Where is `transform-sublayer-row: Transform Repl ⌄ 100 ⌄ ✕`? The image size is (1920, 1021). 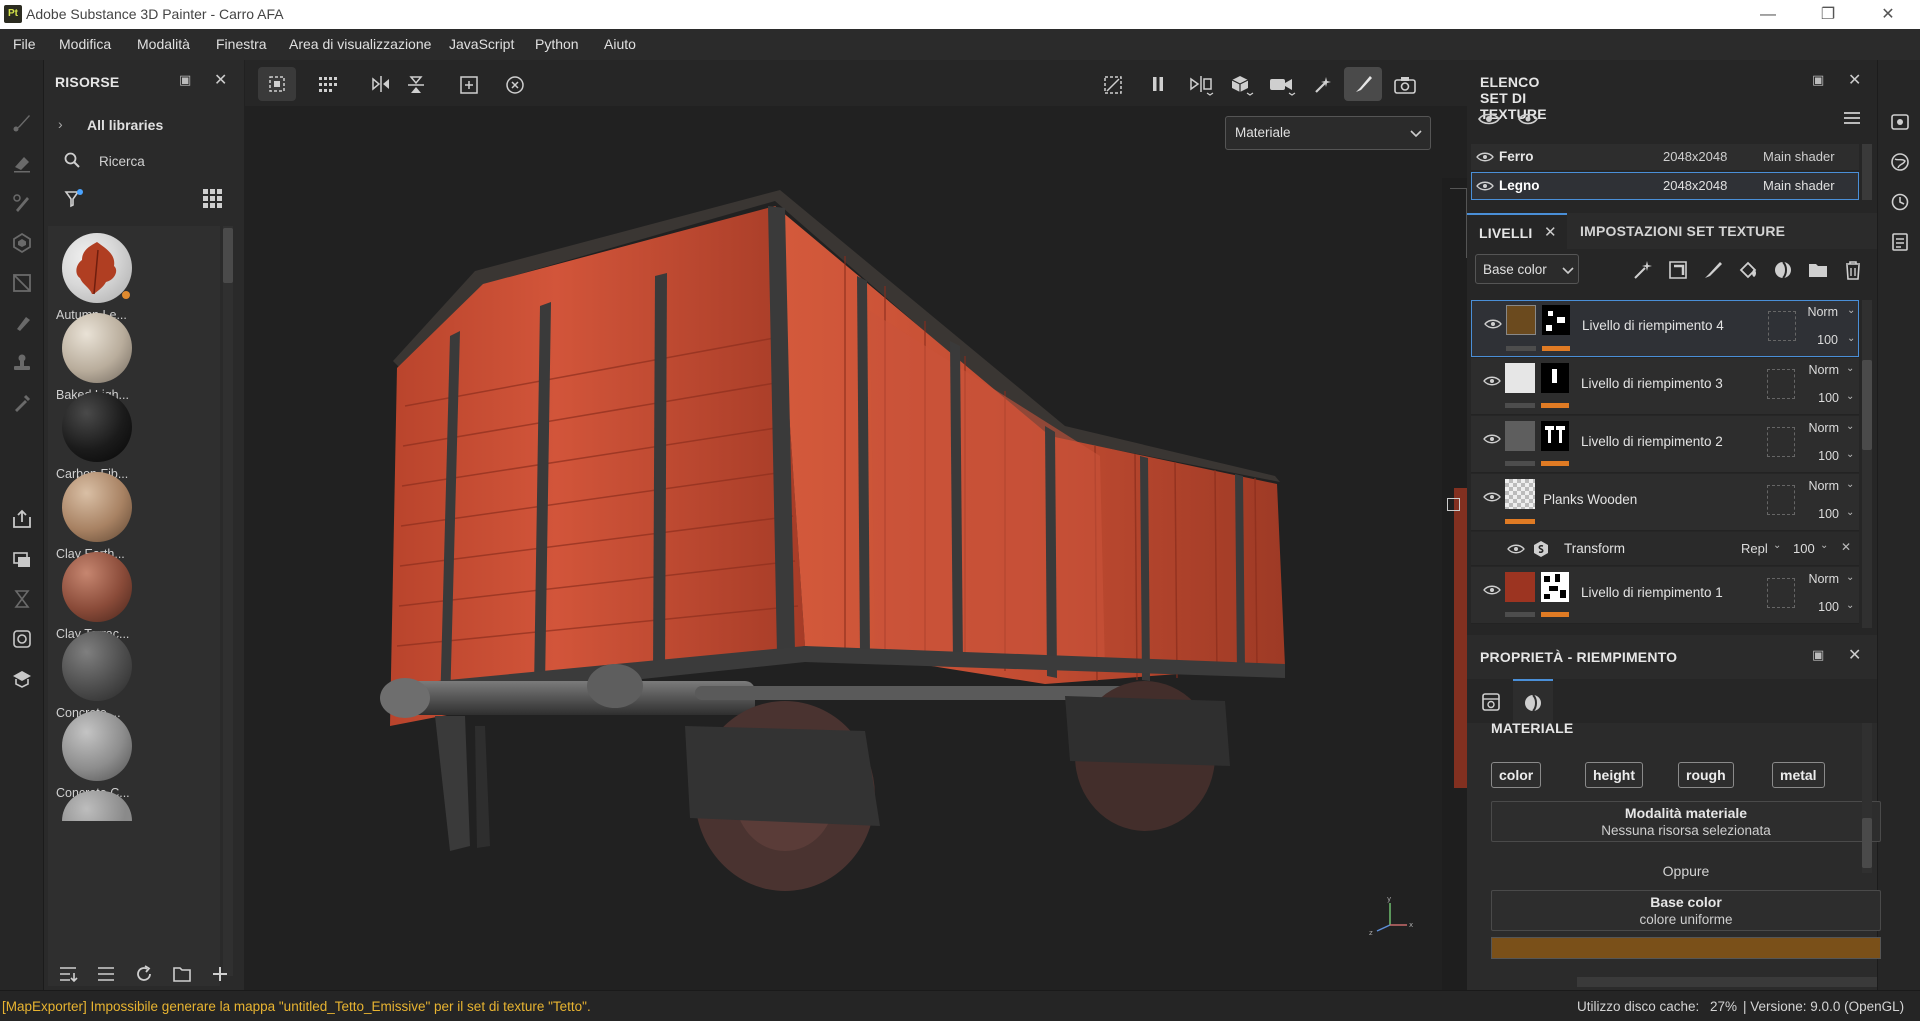
transform-sublayer-row: Transform Repl ⌄ 100 ⌄ ✕ is located at coordinates (1665, 549).